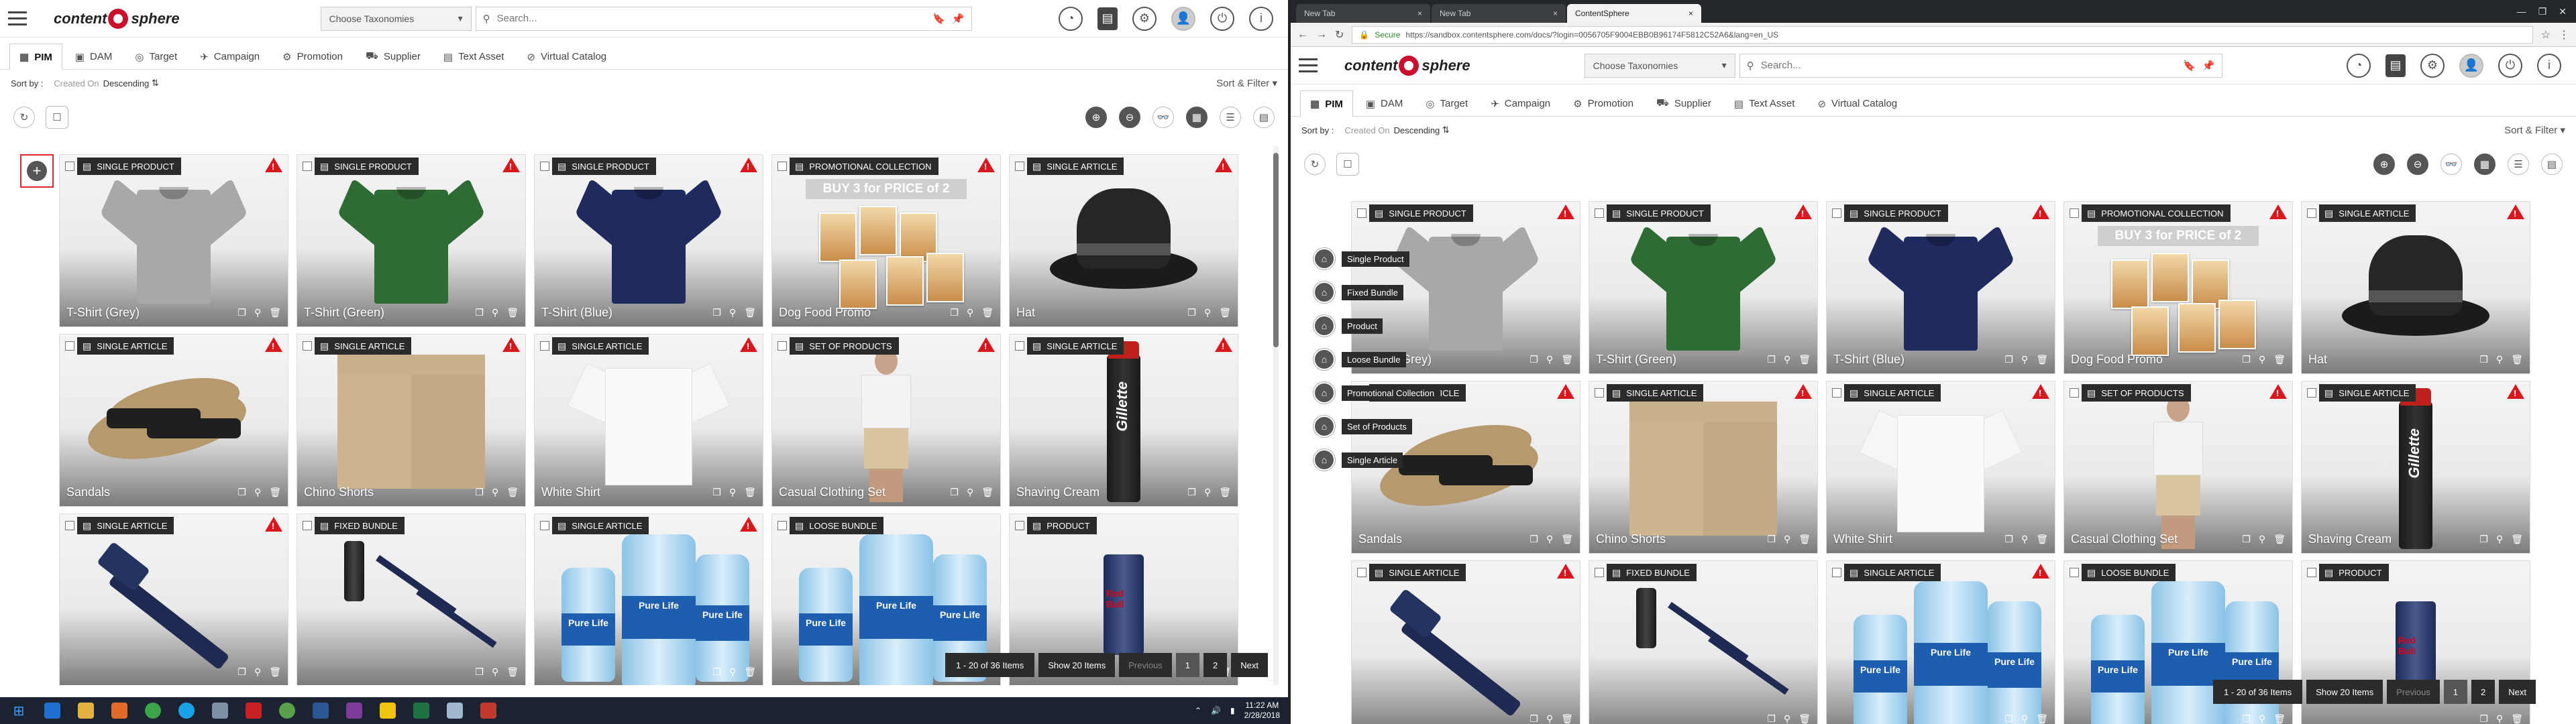 This screenshot has height=724, width=2576. What do you see at coordinates (287, 710) in the screenshot?
I see `network-icon` at bounding box center [287, 710].